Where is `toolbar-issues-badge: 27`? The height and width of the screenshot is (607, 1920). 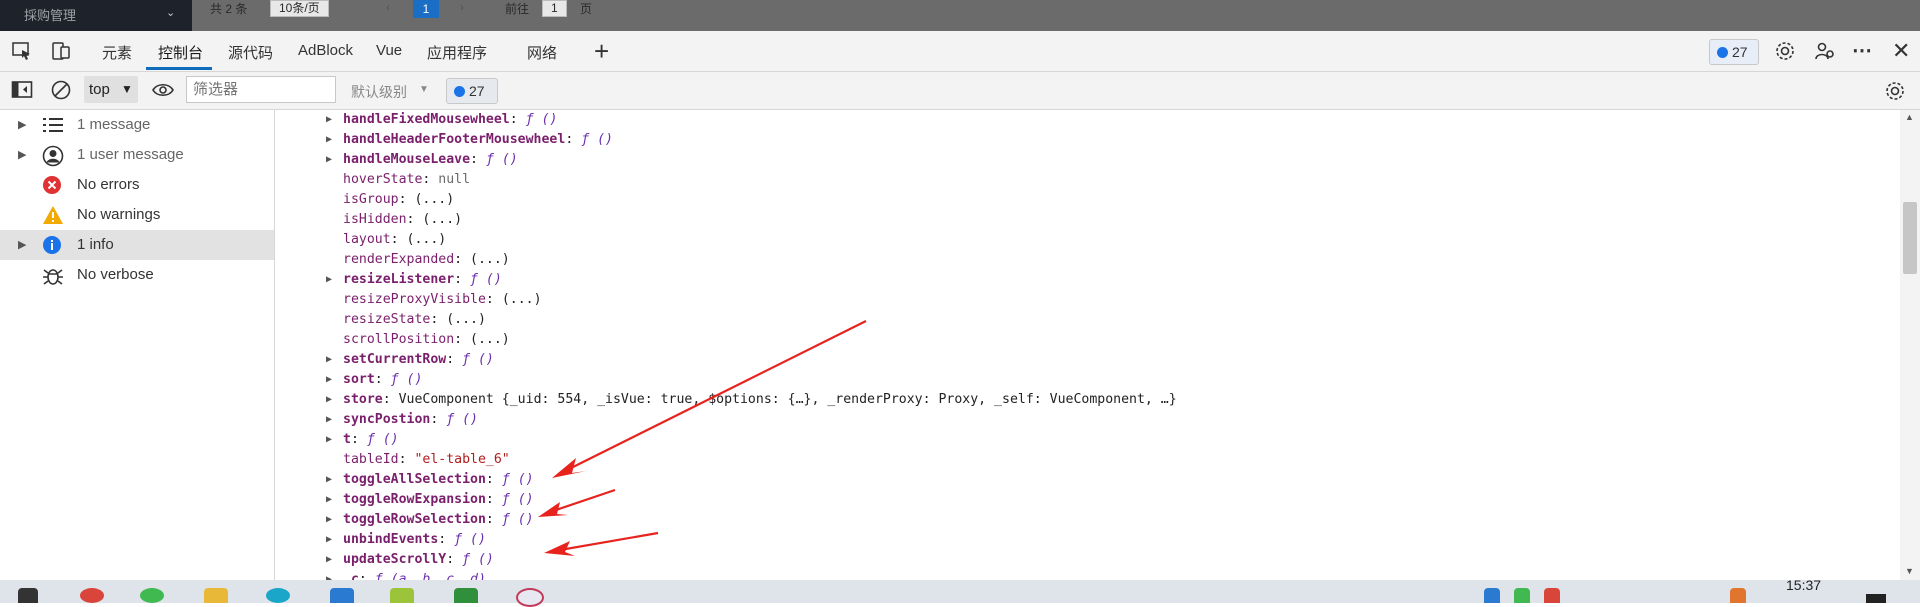 toolbar-issues-badge: 27 is located at coordinates (472, 91).